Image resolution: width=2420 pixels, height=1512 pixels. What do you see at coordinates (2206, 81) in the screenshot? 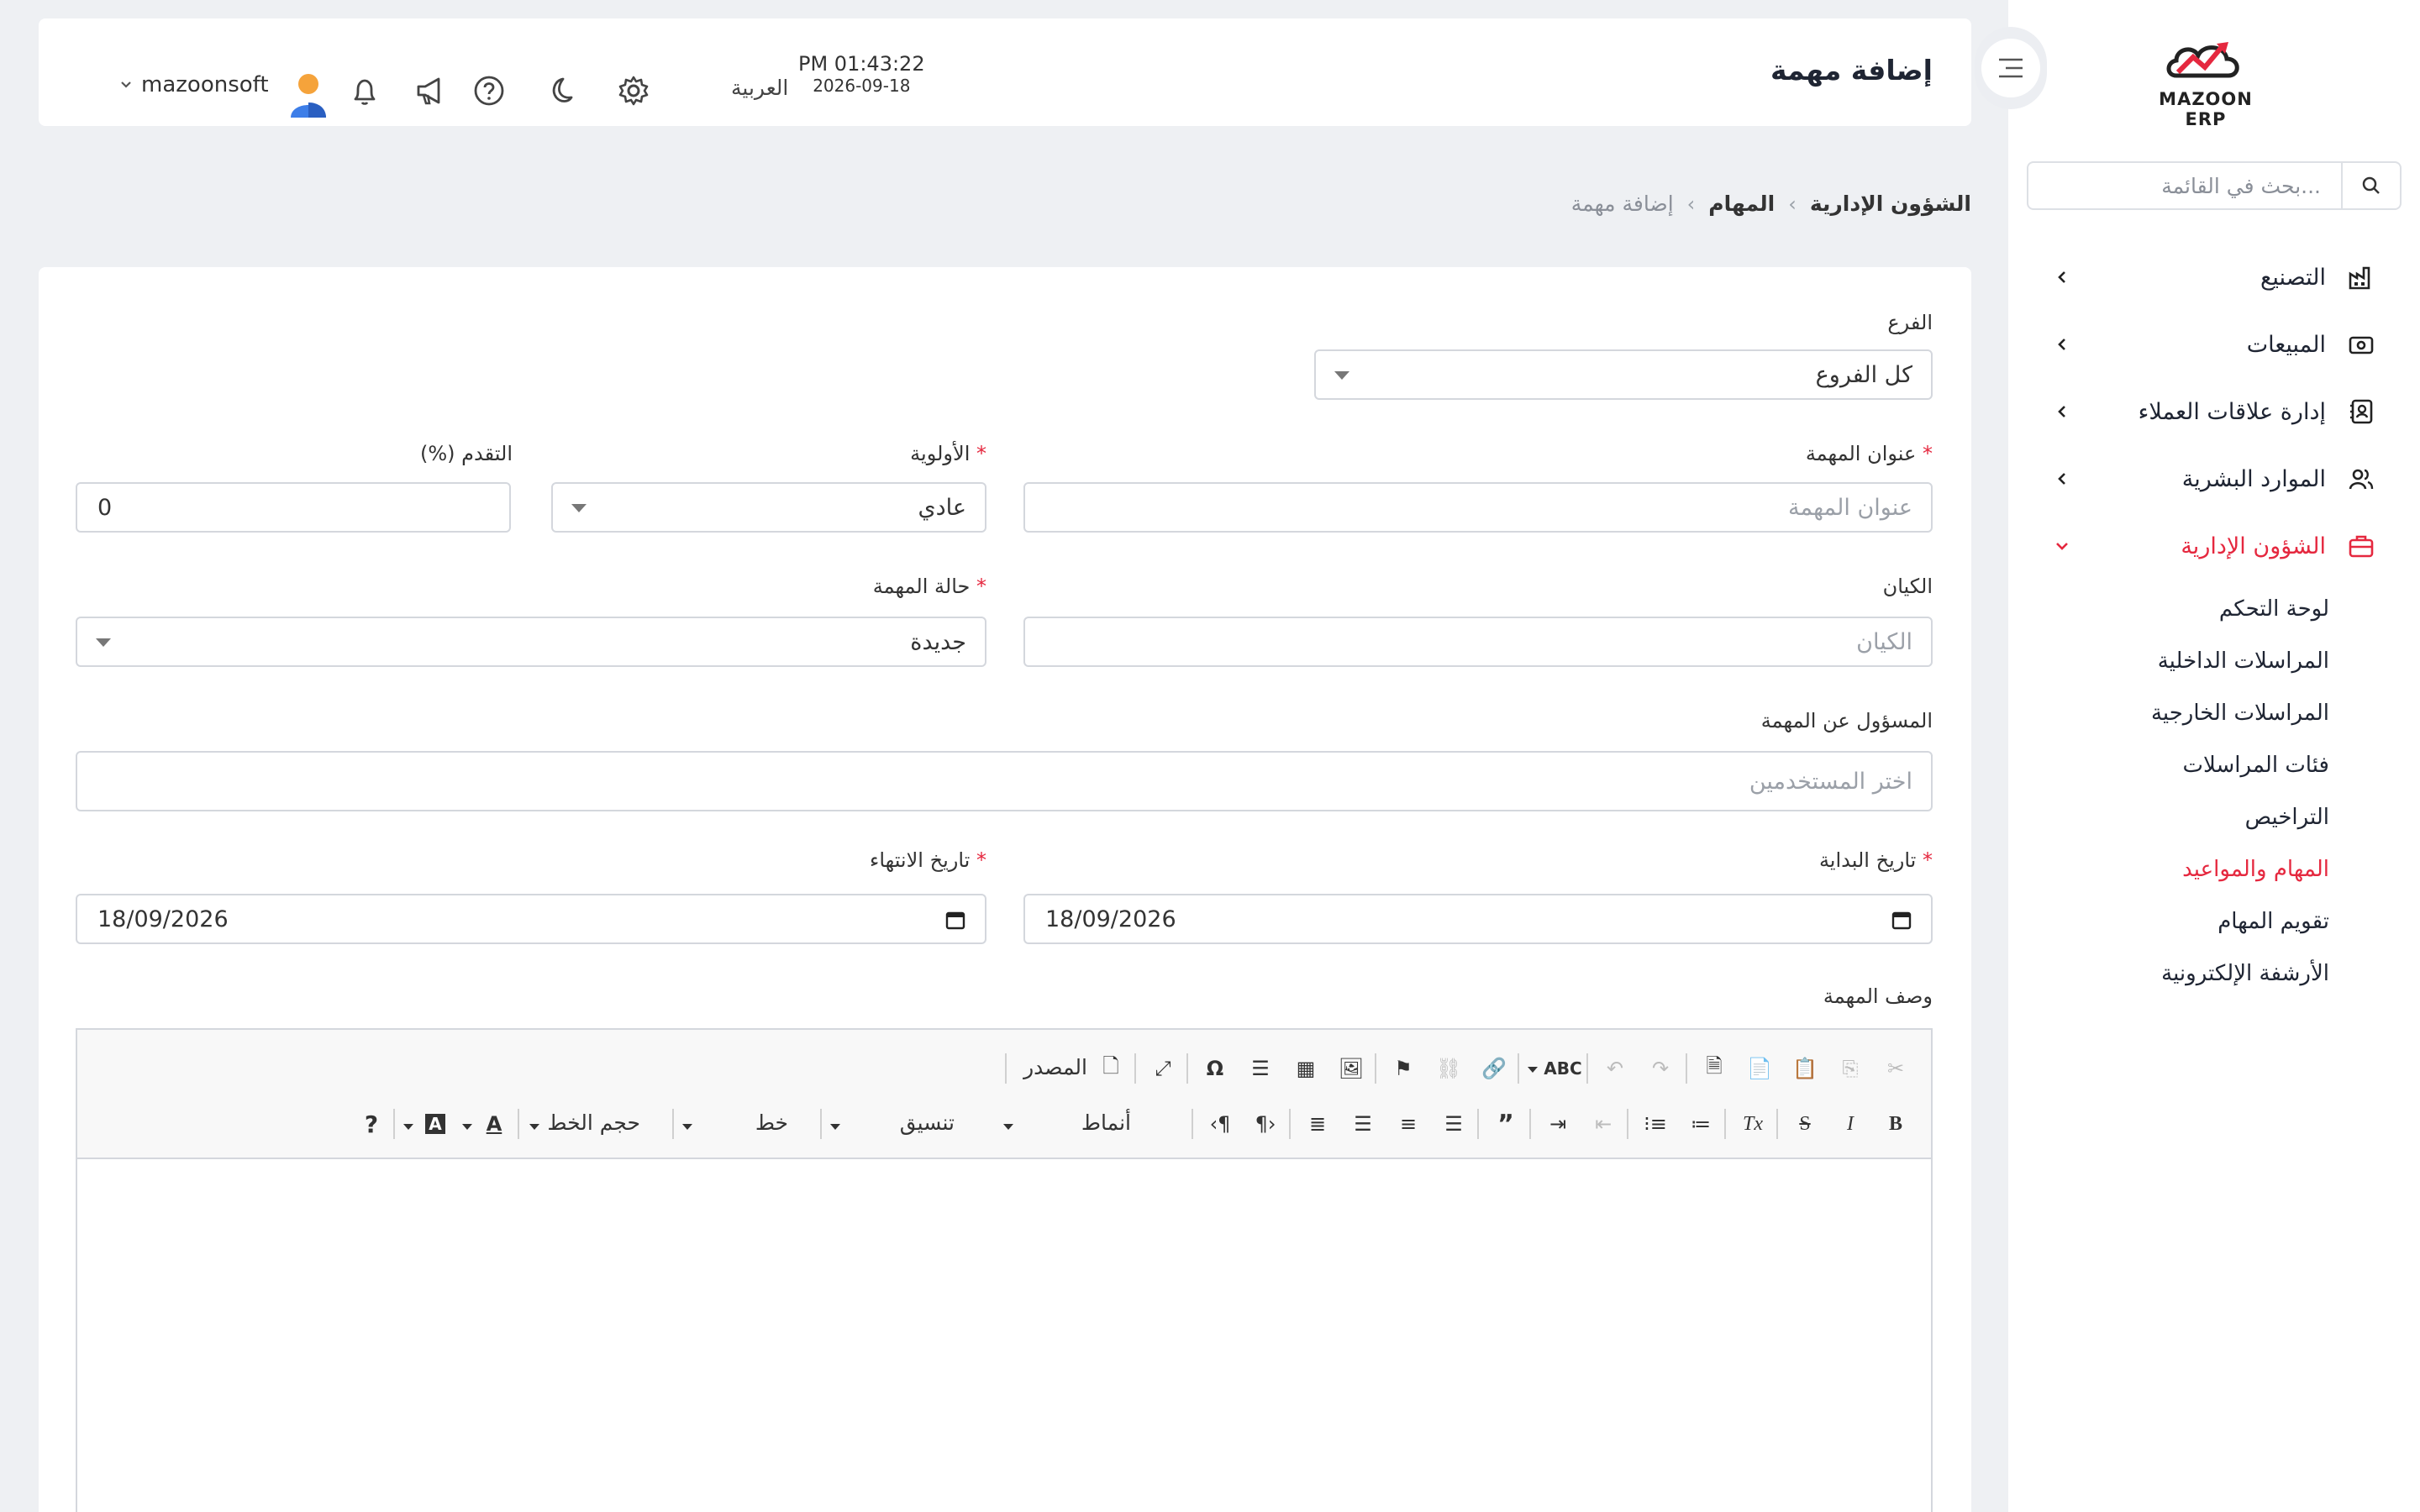
I see `logo: MAZOON ERP` at bounding box center [2206, 81].